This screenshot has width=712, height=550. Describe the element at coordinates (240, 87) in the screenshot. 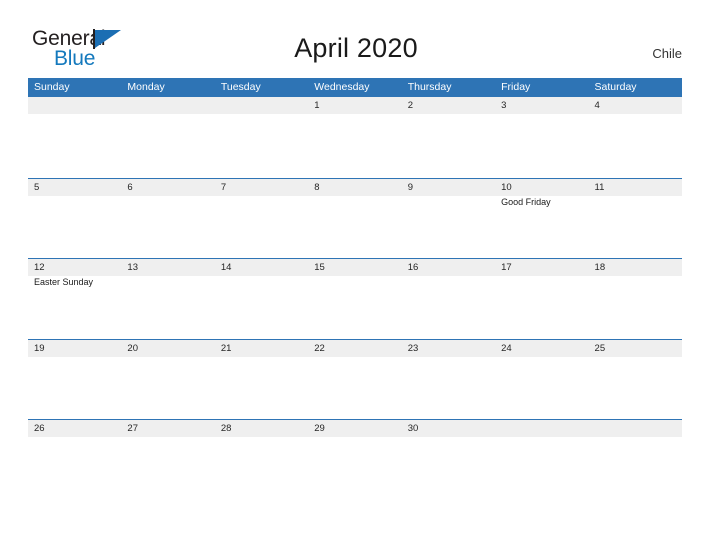

I see `dow-tuesday: Tuesday` at that location.